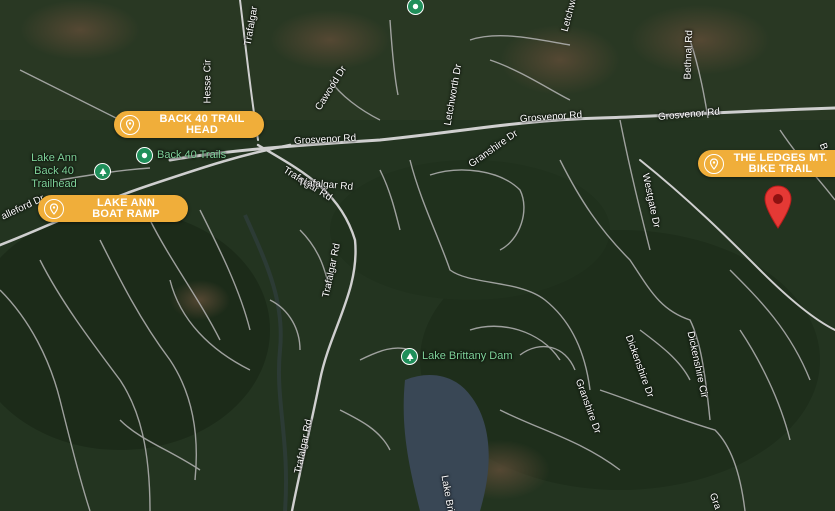 This screenshot has height=511, width=835. Describe the element at coordinates (202, 124) in the screenshot. I see `callout-label-back-40: BACK 40 TRAIL HEAD` at that location.